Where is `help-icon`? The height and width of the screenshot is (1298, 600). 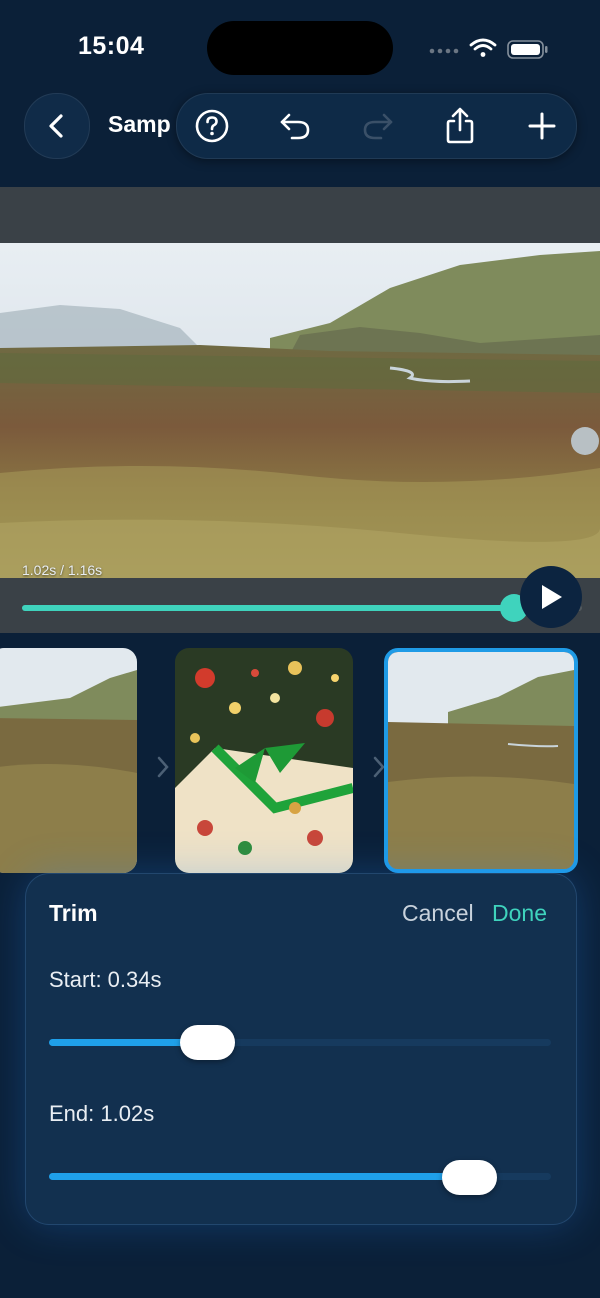 help-icon is located at coordinates (212, 126).